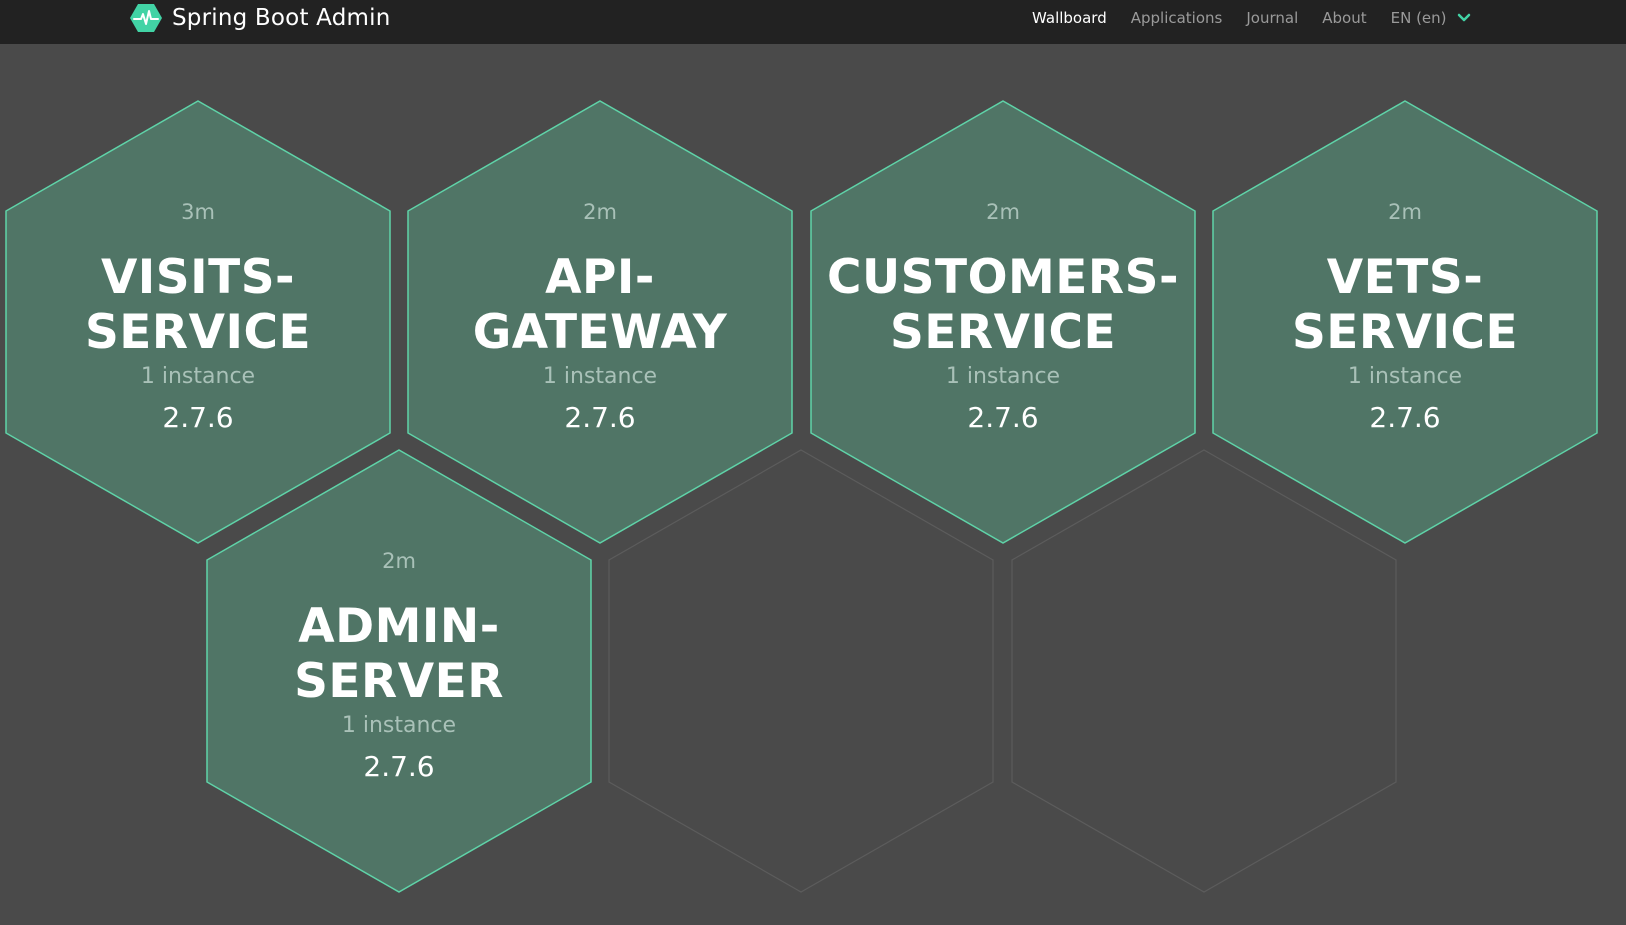 The image size is (1626, 925). What do you see at coordinates (600, 322) in the screenshot?
I see `hex-api-gateway` at bounding box center [600, 322].